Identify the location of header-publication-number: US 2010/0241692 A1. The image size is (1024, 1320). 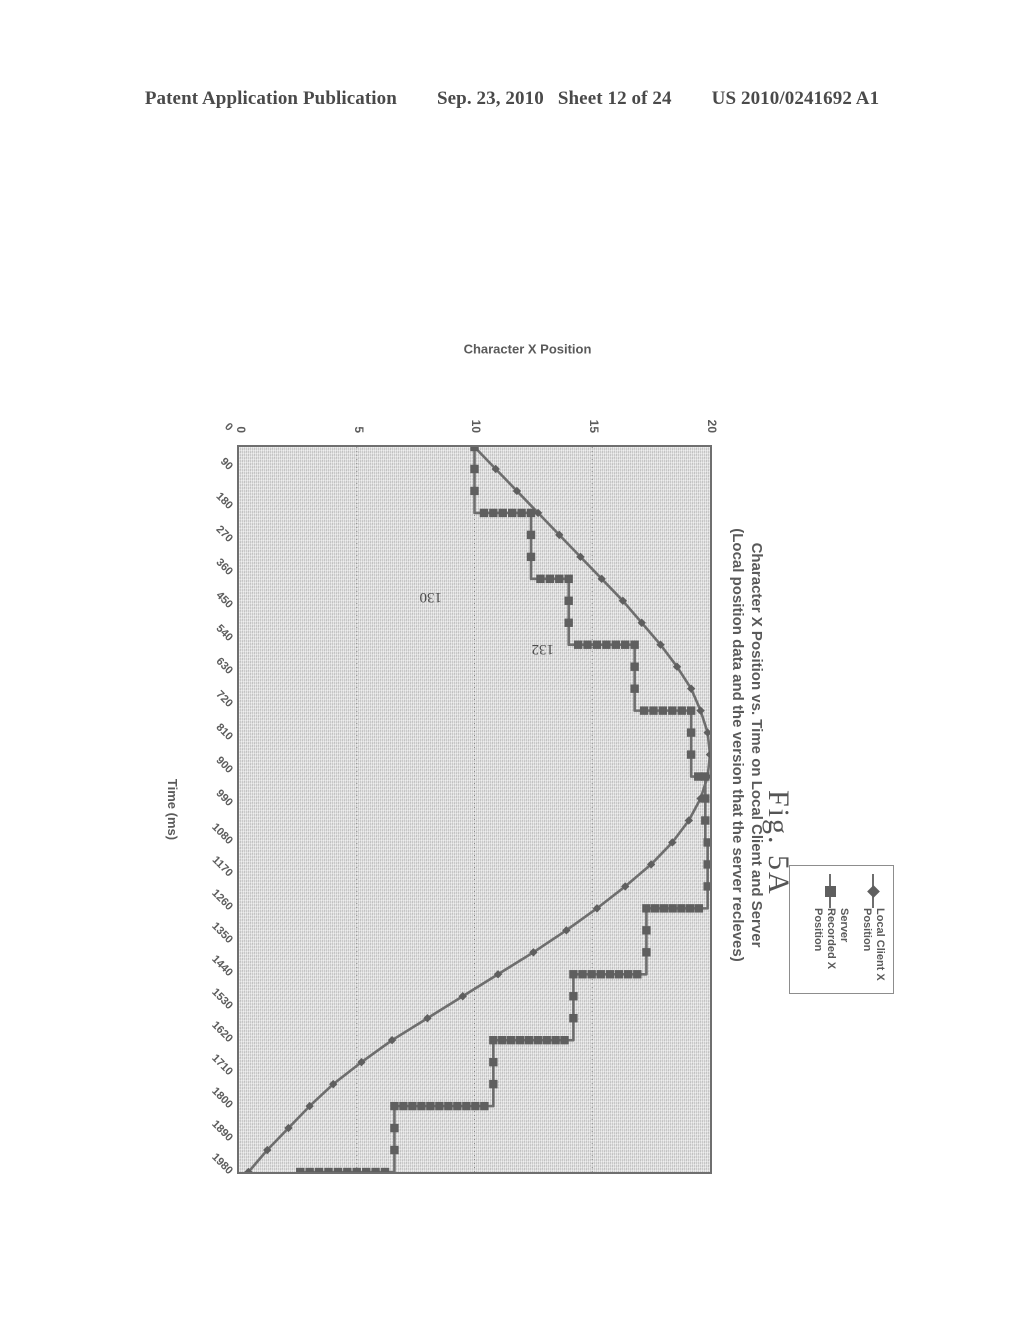
(795, 98).